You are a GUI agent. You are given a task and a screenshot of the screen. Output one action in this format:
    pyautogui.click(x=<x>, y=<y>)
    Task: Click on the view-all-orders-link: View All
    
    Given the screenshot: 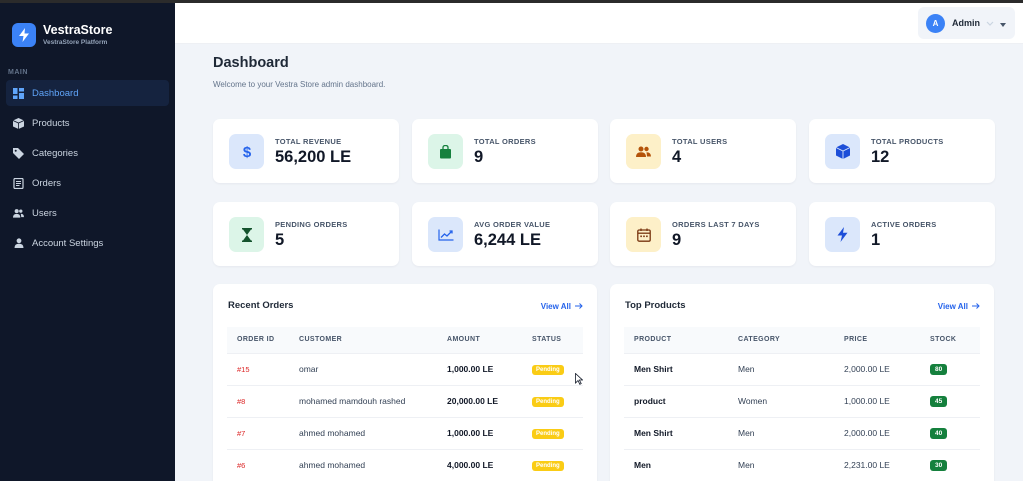 What is the action you would take?
    pyautogui.click(x=562, y=306)
    